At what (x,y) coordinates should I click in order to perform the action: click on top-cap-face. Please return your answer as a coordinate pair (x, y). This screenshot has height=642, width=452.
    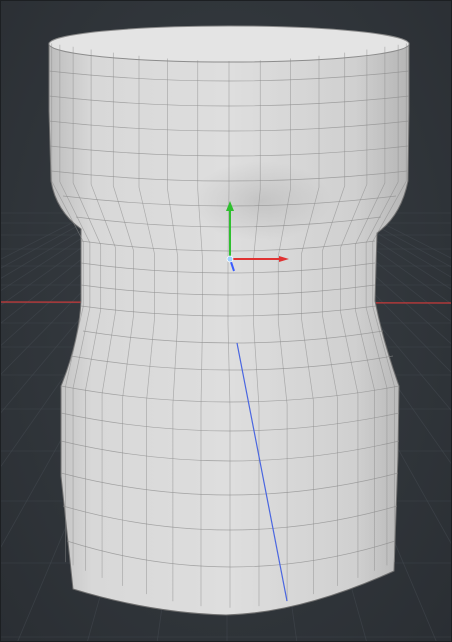
    Looking at the image, I should click on (229, 44).